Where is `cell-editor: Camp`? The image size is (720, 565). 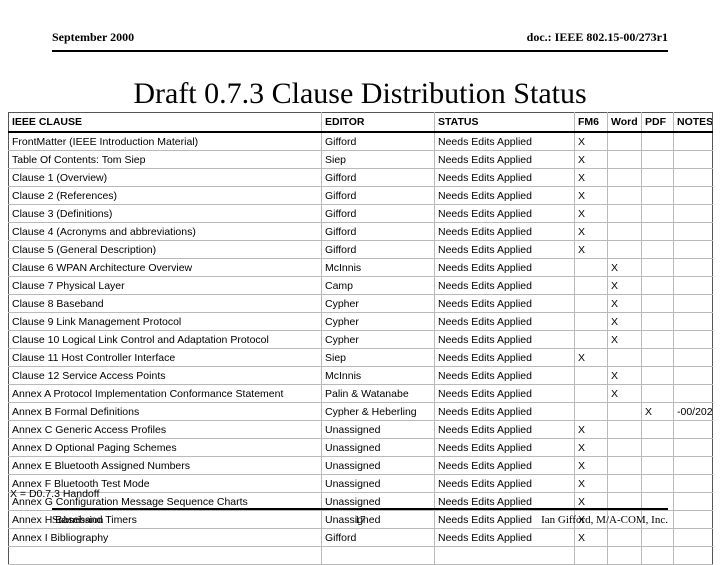 cell-editor: Camp is located at coordinates (378, 285).